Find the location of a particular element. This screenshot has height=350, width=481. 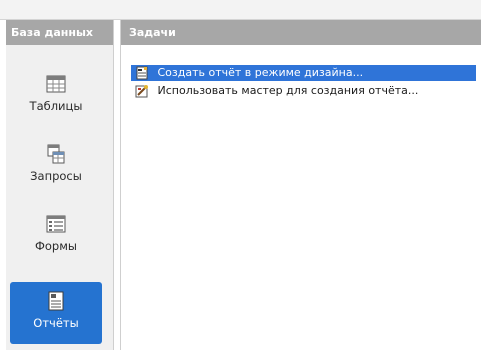

sidebar-item-label: Отчёты is located at coordinates (56, 323).